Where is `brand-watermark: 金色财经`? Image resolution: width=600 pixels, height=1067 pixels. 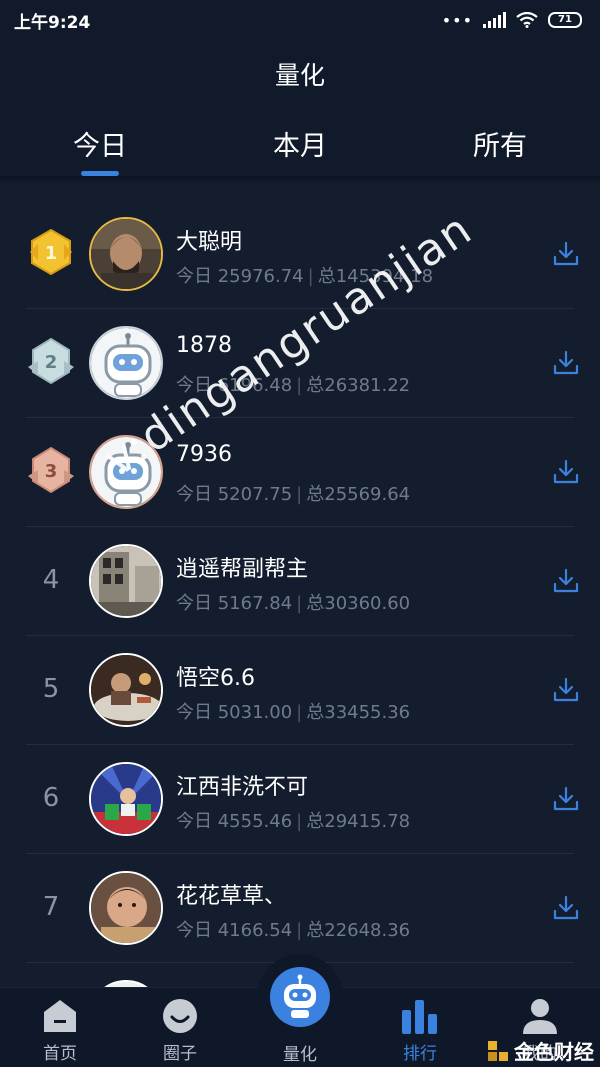
brand-watermark: 金色财经 is located at coordinates (540, 1050).